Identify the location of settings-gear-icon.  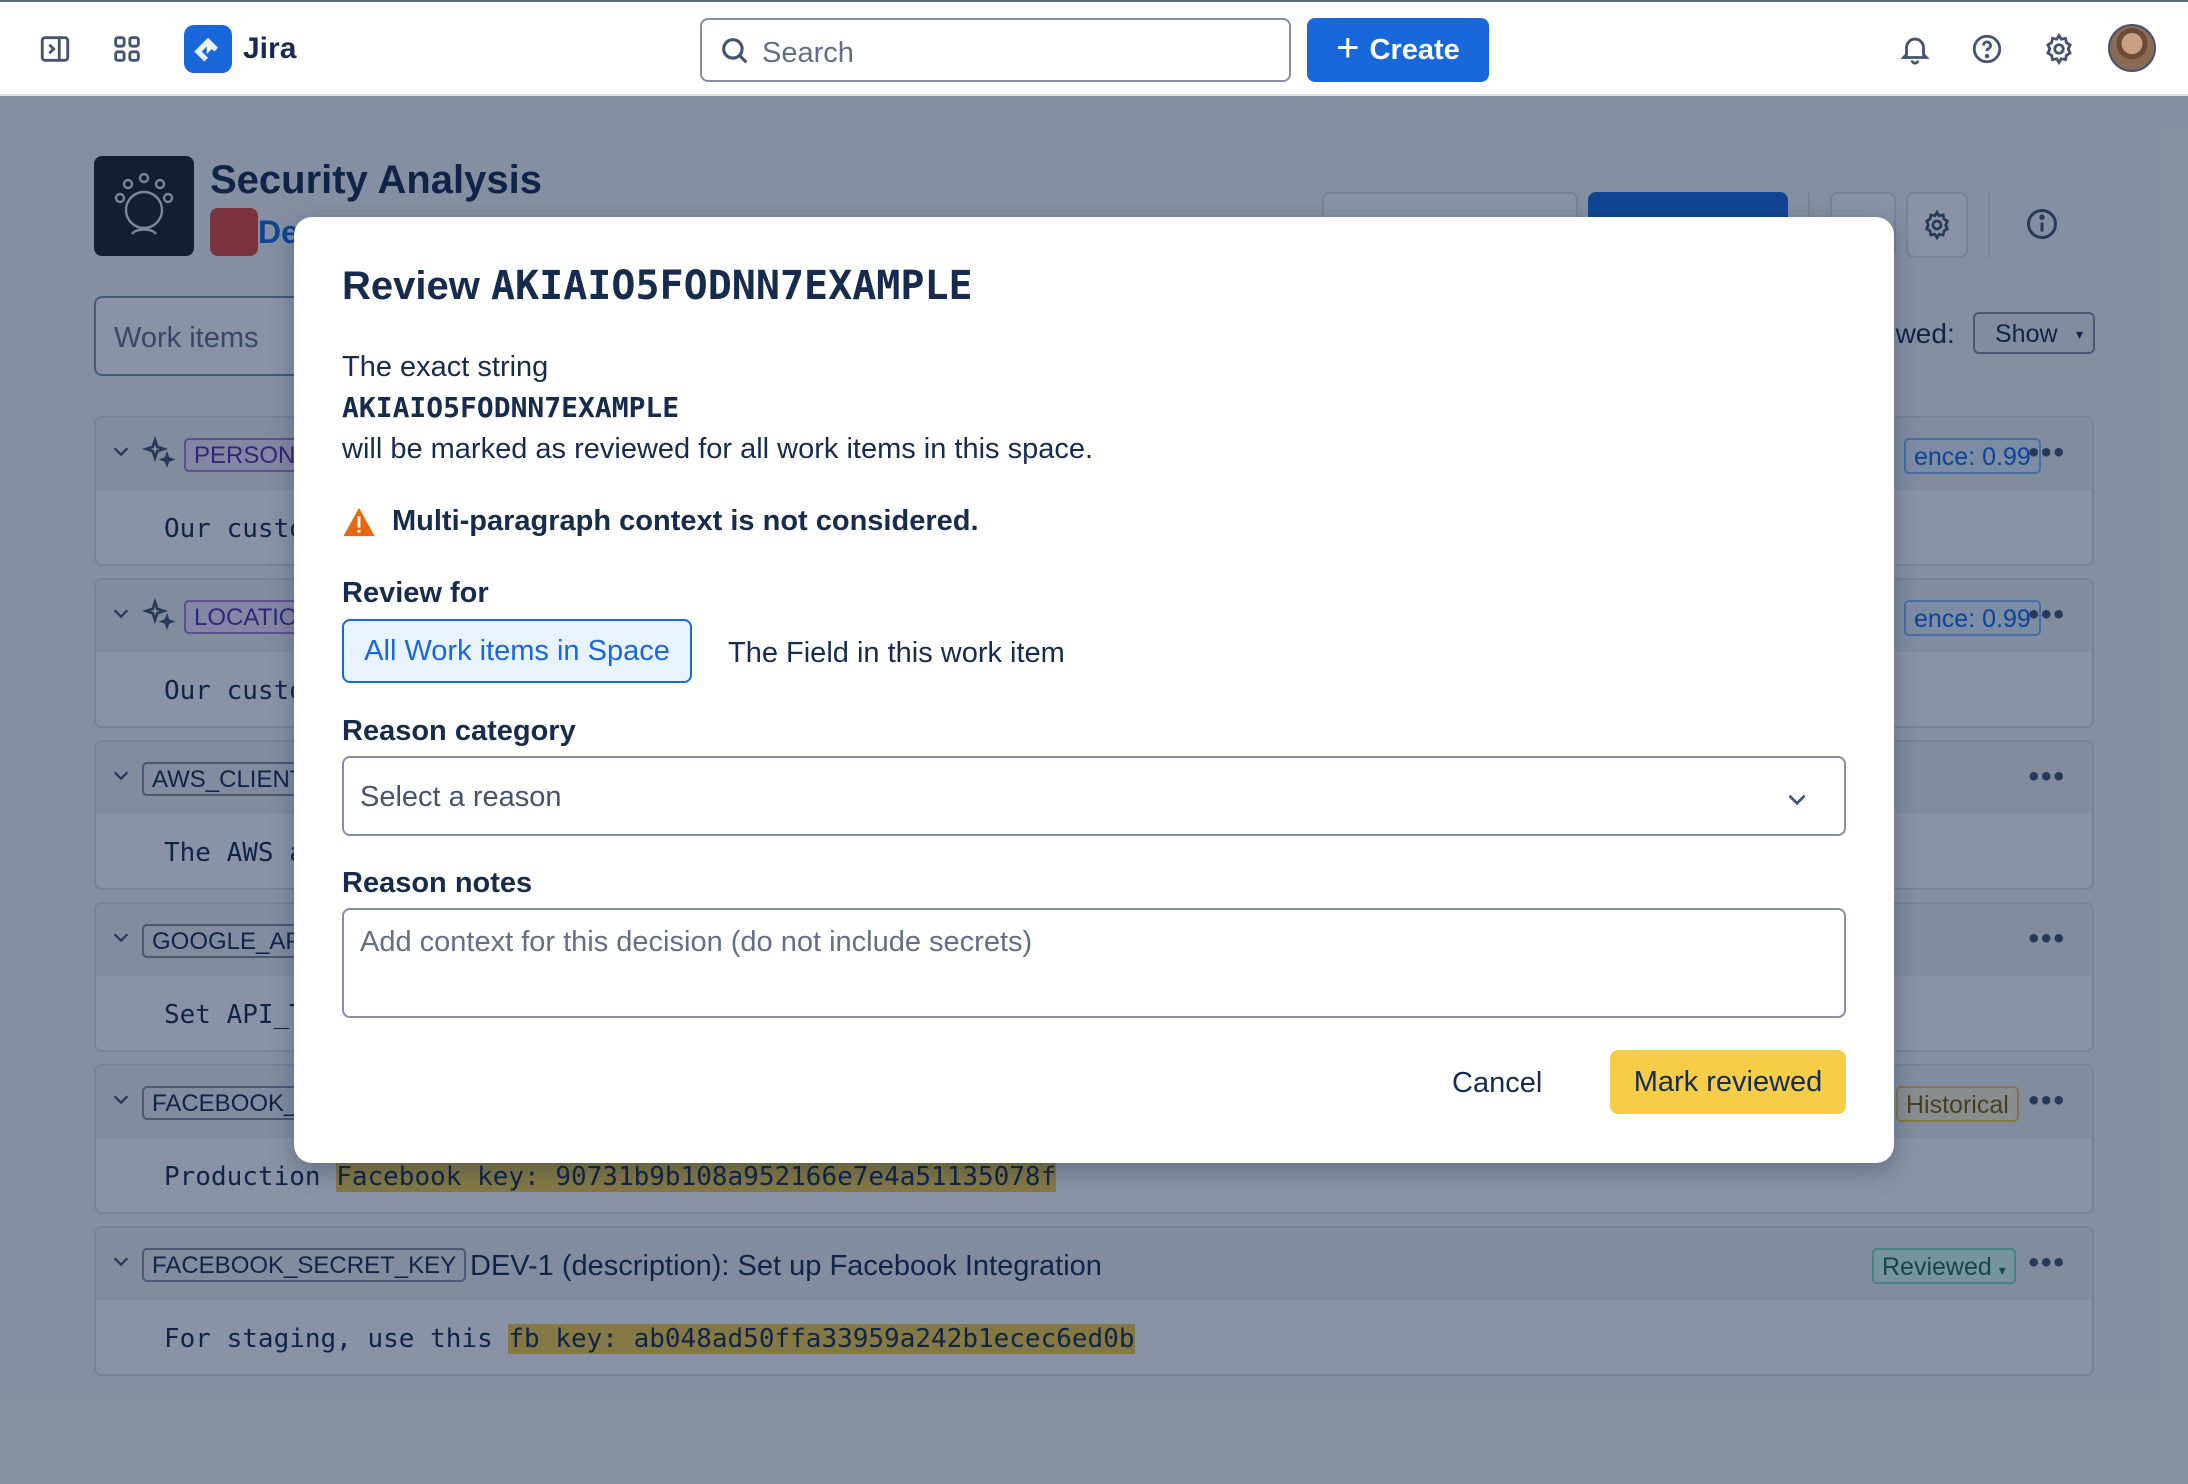
(2059, 49).